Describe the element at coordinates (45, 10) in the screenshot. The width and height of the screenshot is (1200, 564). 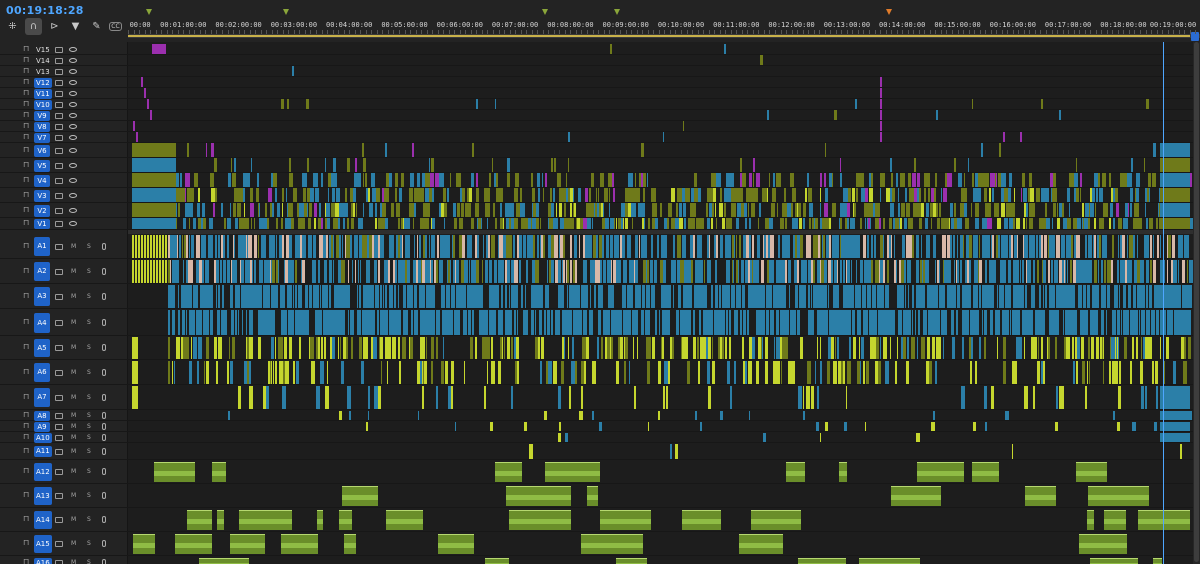
I see `playhead-timecode: 00:19:18:28` at that location.